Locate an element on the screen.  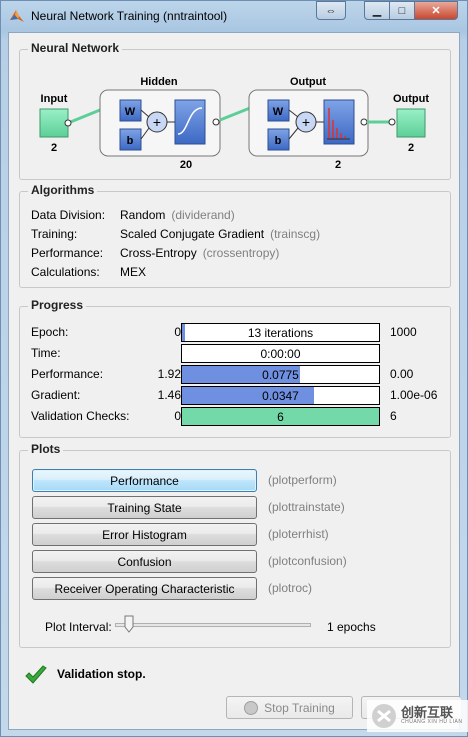
progress-start-value: 1.46 is located at coordinates (169, 395).